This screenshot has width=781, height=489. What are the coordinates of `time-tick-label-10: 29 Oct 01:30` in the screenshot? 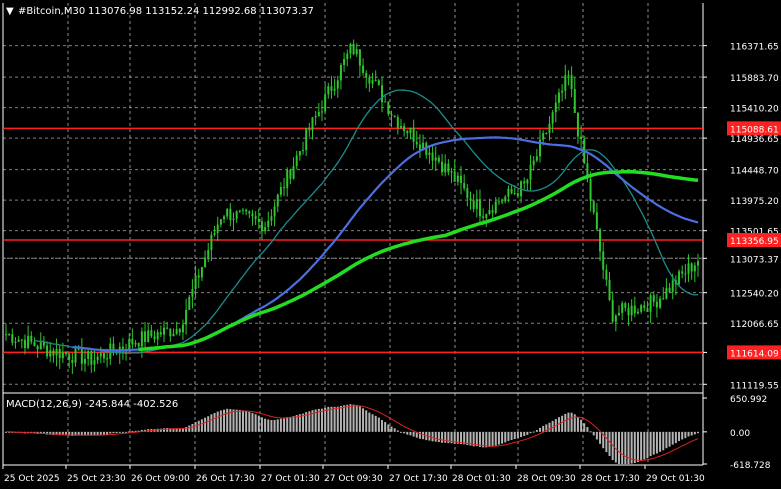 It's located at (675, 479).